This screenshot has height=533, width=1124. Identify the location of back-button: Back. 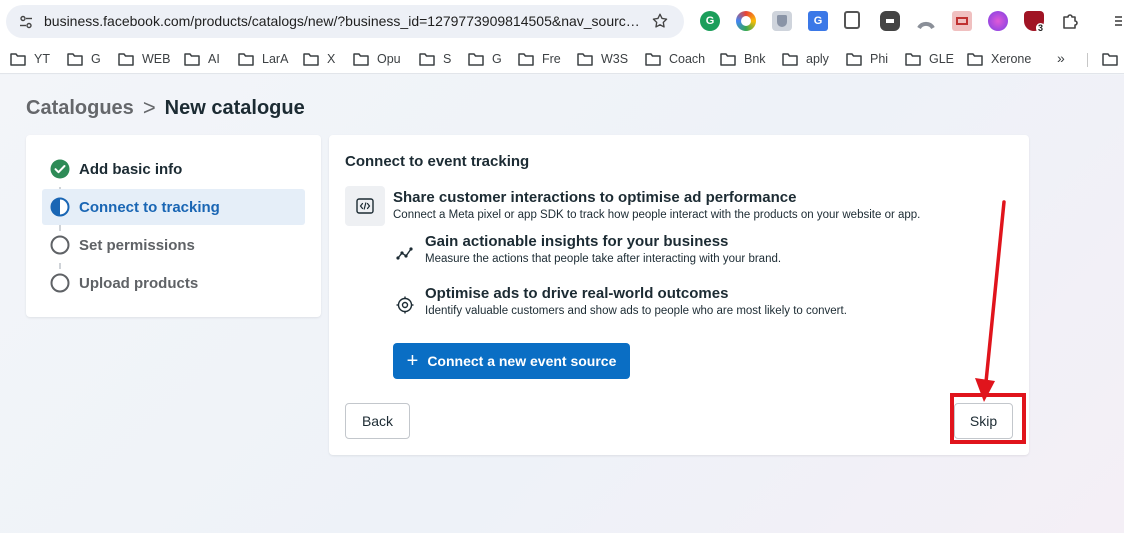
(377, 421).